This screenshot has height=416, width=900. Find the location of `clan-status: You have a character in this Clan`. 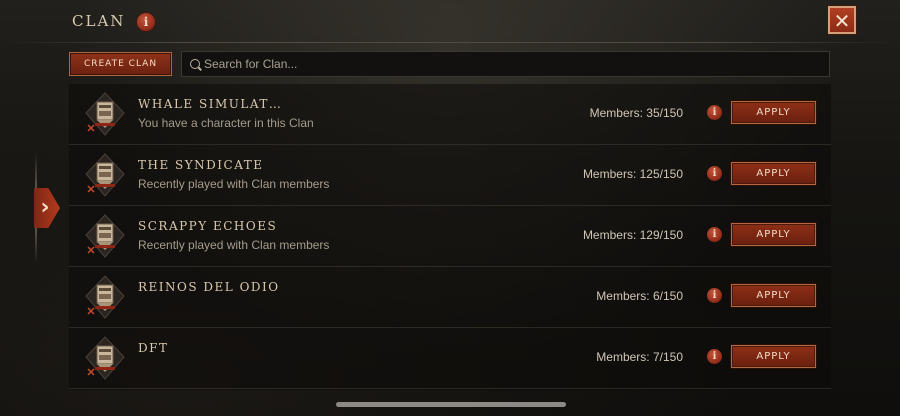

clan-status: You have a character in this Clan is located at coordinates (226, 123).